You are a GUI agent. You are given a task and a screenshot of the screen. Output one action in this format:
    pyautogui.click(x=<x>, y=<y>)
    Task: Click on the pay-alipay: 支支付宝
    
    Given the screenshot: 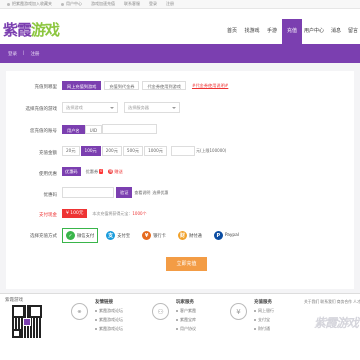 What is the action you would take?
    pyautogui.click(x=118, y=235)
    